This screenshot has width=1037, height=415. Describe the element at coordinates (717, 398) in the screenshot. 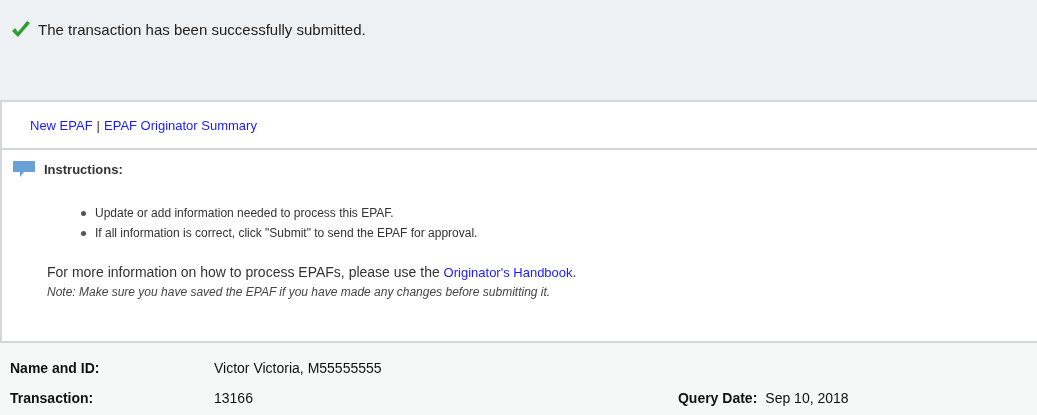

I see `field-label: Query Date:` at that location.